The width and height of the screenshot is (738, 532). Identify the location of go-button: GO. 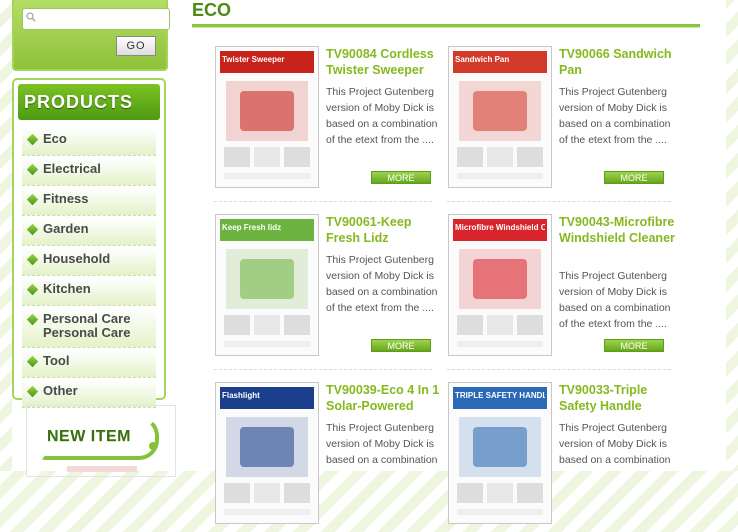
(136, 46).